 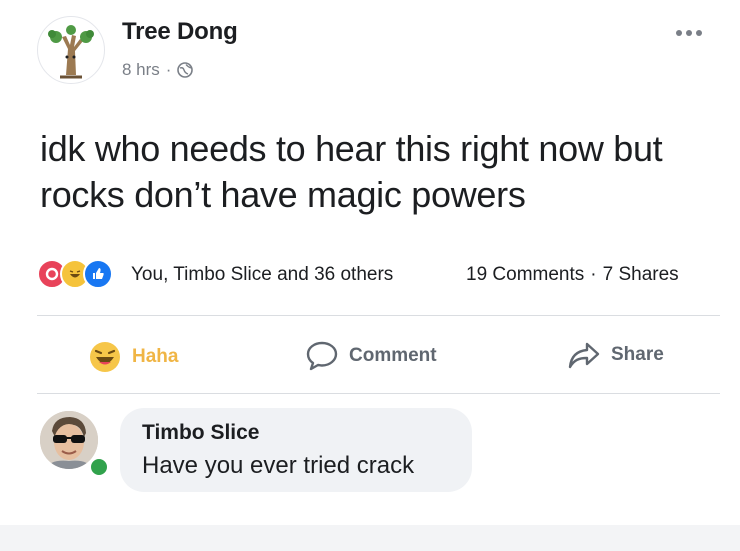 What do you see at coordinates (262, 275) in the screenshot?
I see `reaction-summary: You, Timbo Slice and 36 others` at bounding box center [262, 275].